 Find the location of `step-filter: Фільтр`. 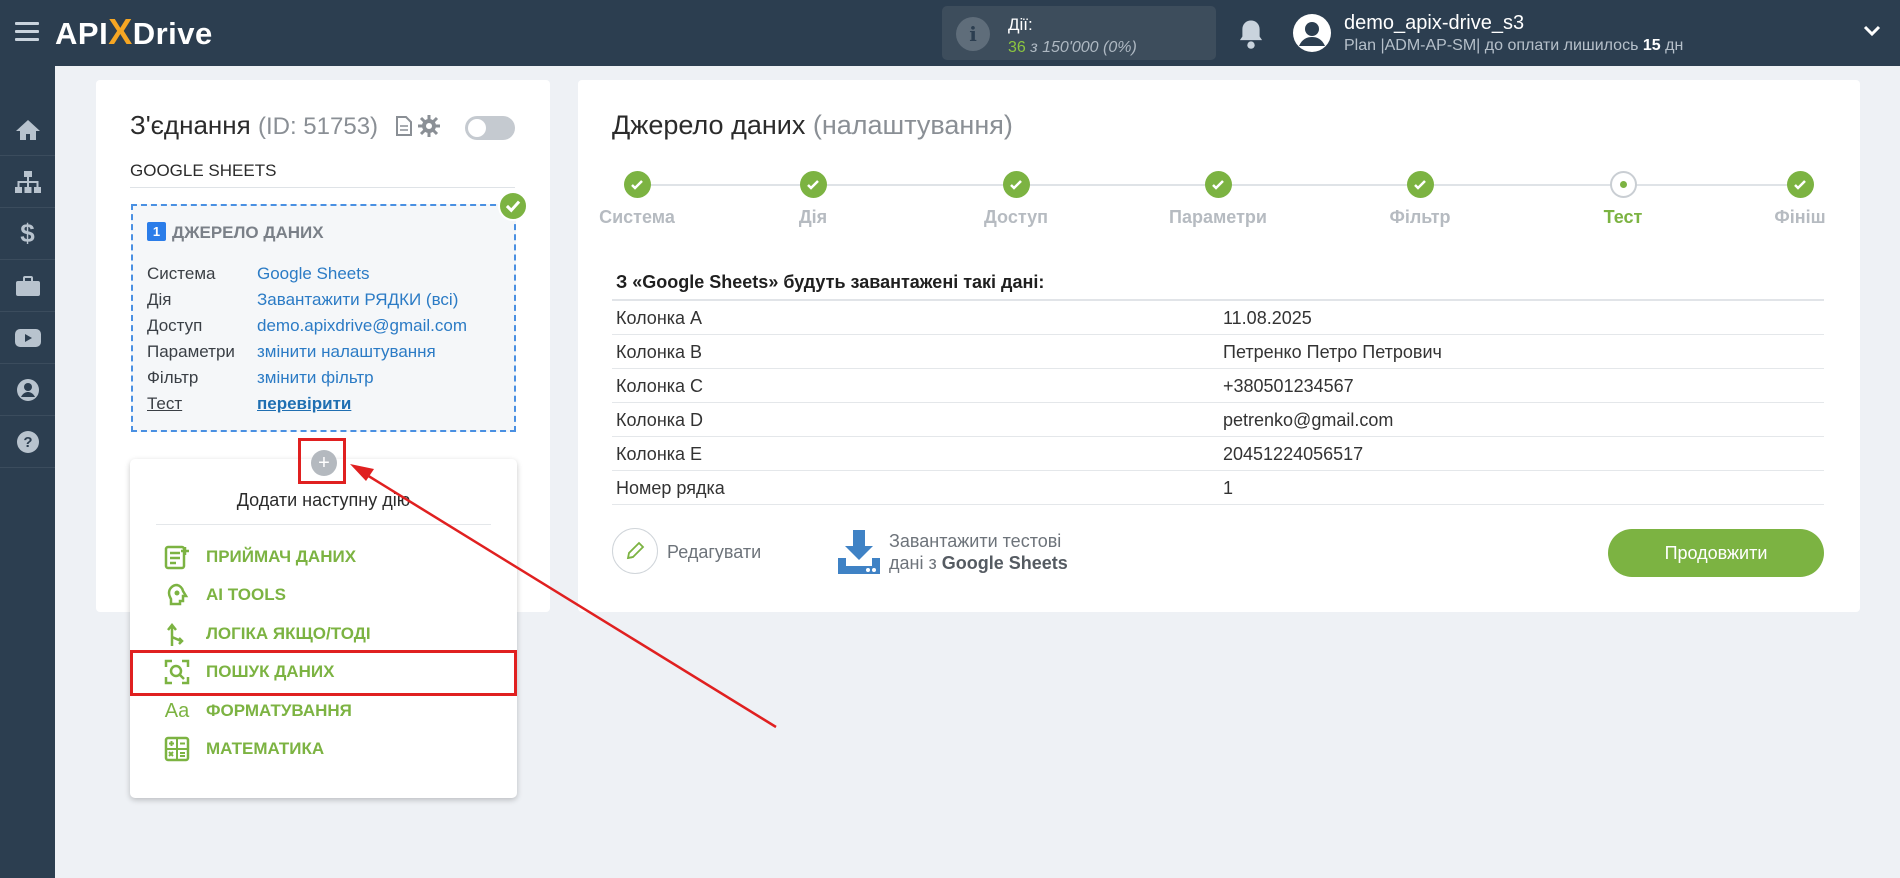

step-filter: Фільтр is located at coordinates (1420, 199).